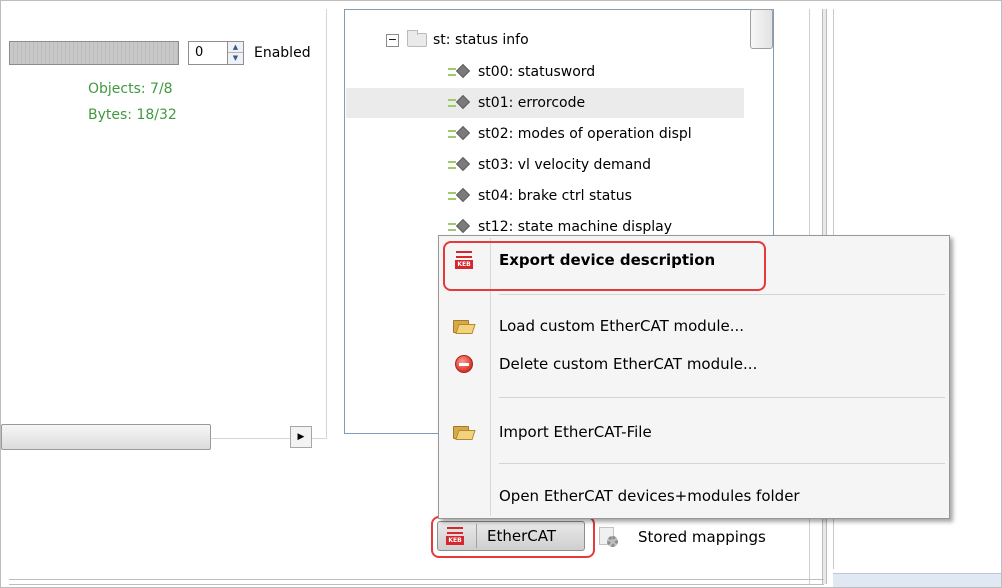 Image resolution: width=1002 pixels, height=588 pixels. Describe the element at coordinates (464, 364) in the screenshot. I see `delete-icon` at that location.